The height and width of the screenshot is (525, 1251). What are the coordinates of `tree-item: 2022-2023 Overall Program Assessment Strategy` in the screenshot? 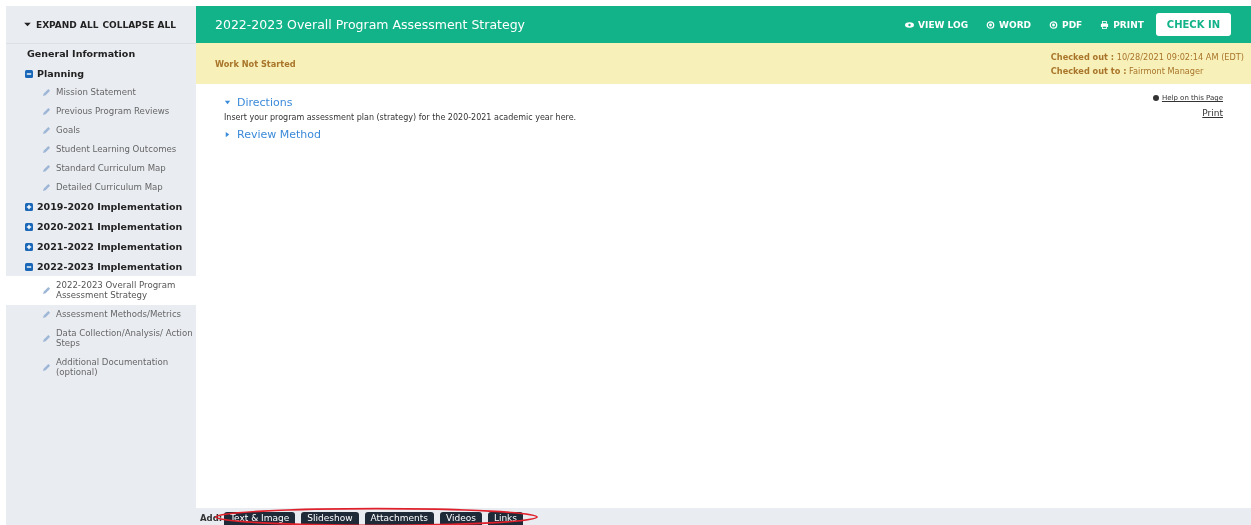 It's located at (101, 290).